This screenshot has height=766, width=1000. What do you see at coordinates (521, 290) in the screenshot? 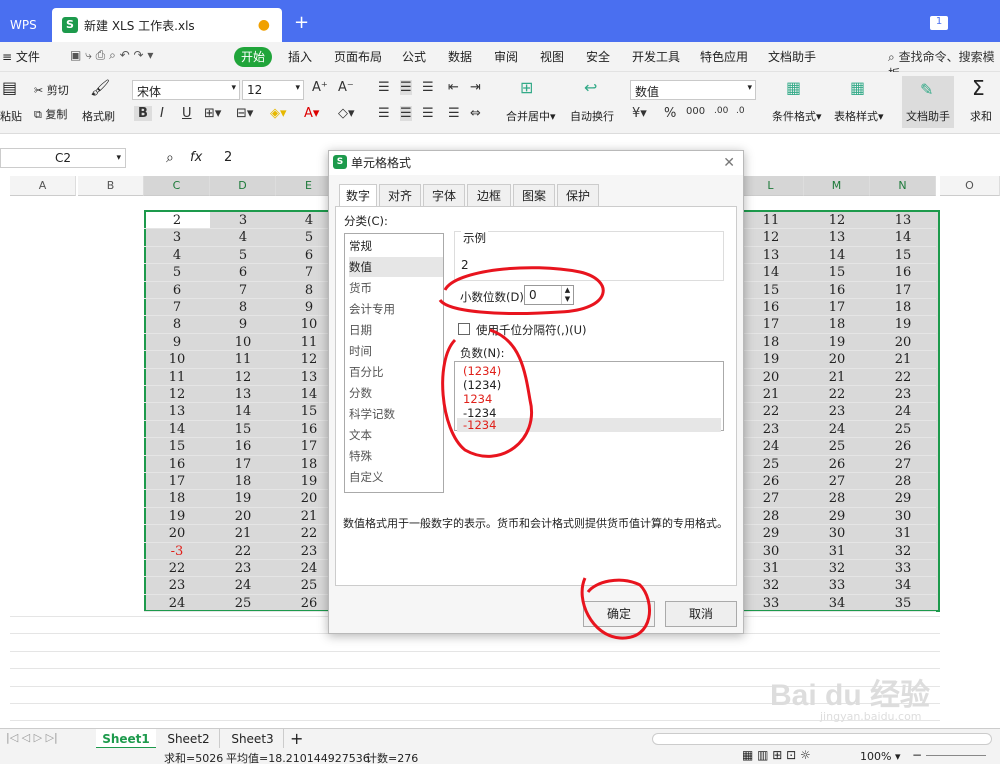
I see `annotation-circle-decimals` at bounding box center [521, 290].